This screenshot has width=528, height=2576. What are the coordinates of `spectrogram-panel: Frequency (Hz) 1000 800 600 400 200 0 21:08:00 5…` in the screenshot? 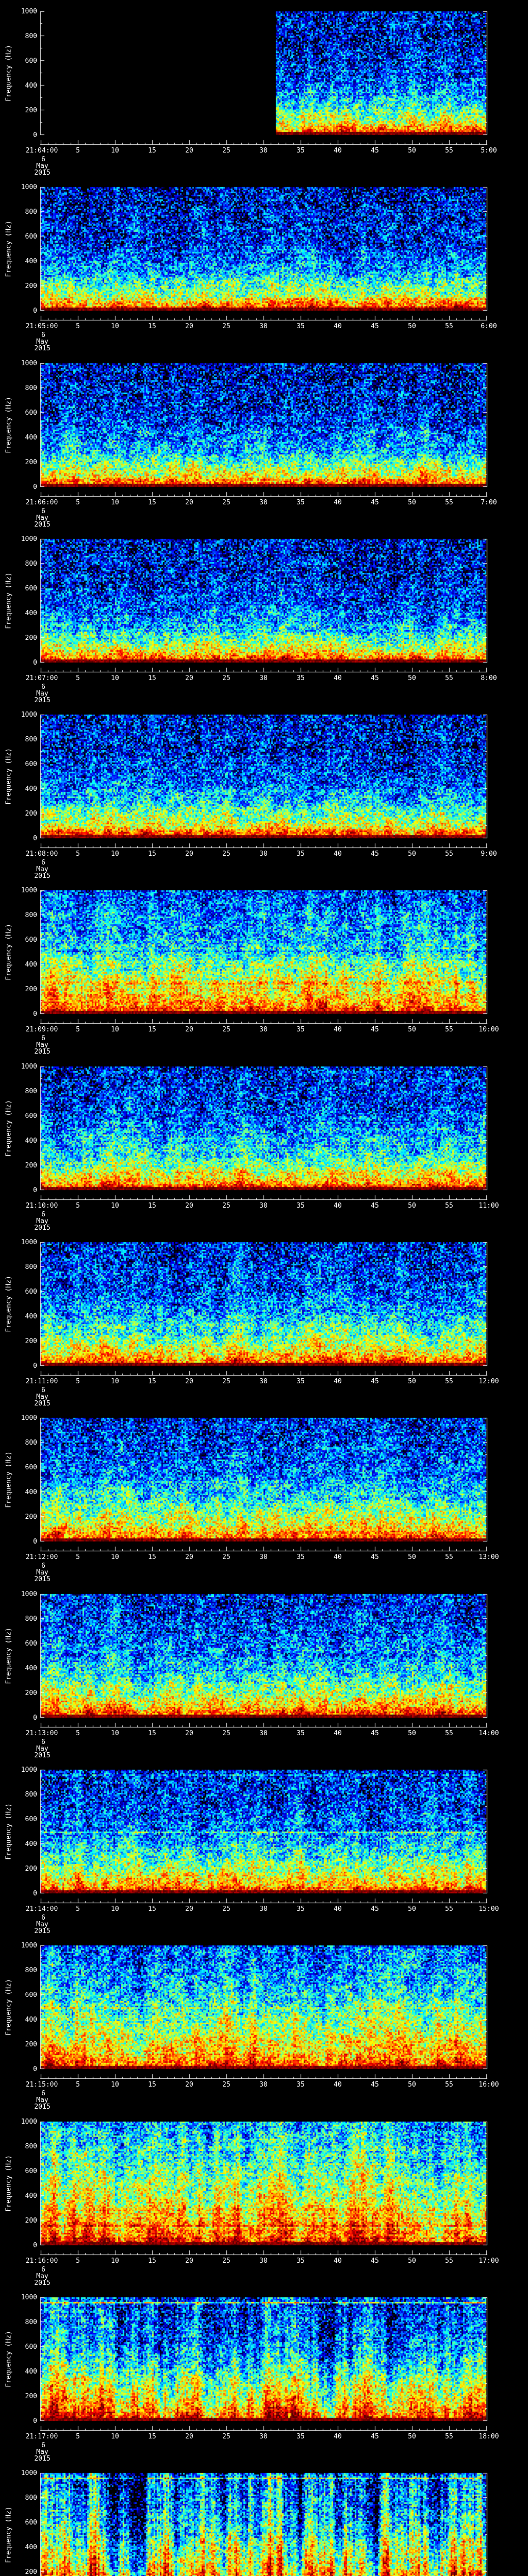 It's located at (264, 791).